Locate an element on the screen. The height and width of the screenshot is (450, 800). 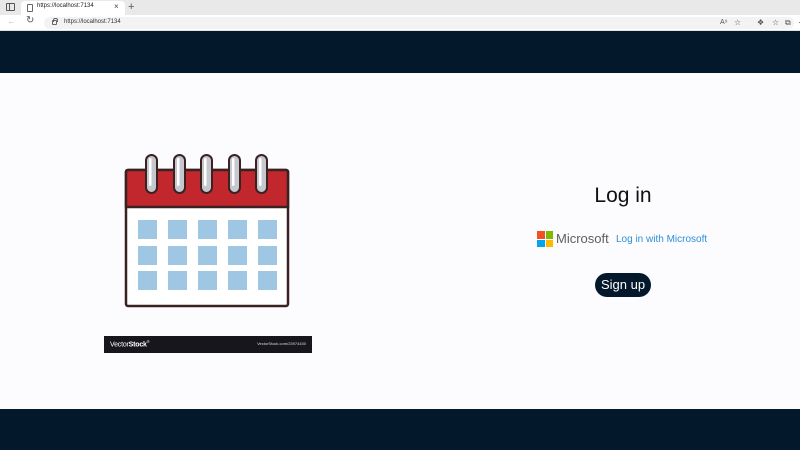
page-header is located at coordinates (400, 52).